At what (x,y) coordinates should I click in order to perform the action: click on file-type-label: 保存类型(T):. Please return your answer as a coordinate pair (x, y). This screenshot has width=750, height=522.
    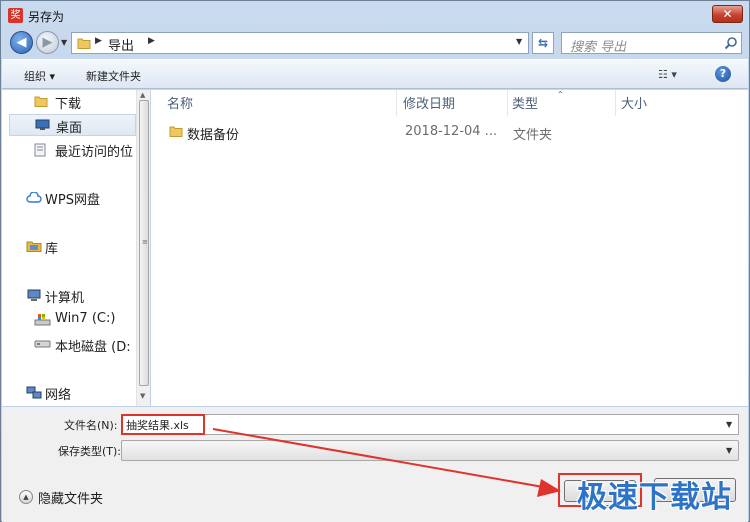
    Looking at the image, I should click on (89, 451).